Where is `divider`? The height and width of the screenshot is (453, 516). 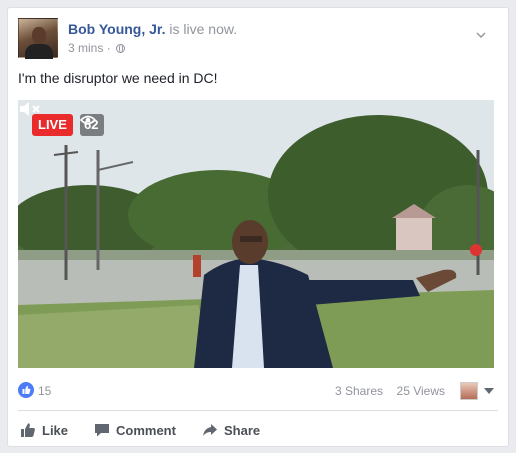 divider is located at coordinates (258, 410).